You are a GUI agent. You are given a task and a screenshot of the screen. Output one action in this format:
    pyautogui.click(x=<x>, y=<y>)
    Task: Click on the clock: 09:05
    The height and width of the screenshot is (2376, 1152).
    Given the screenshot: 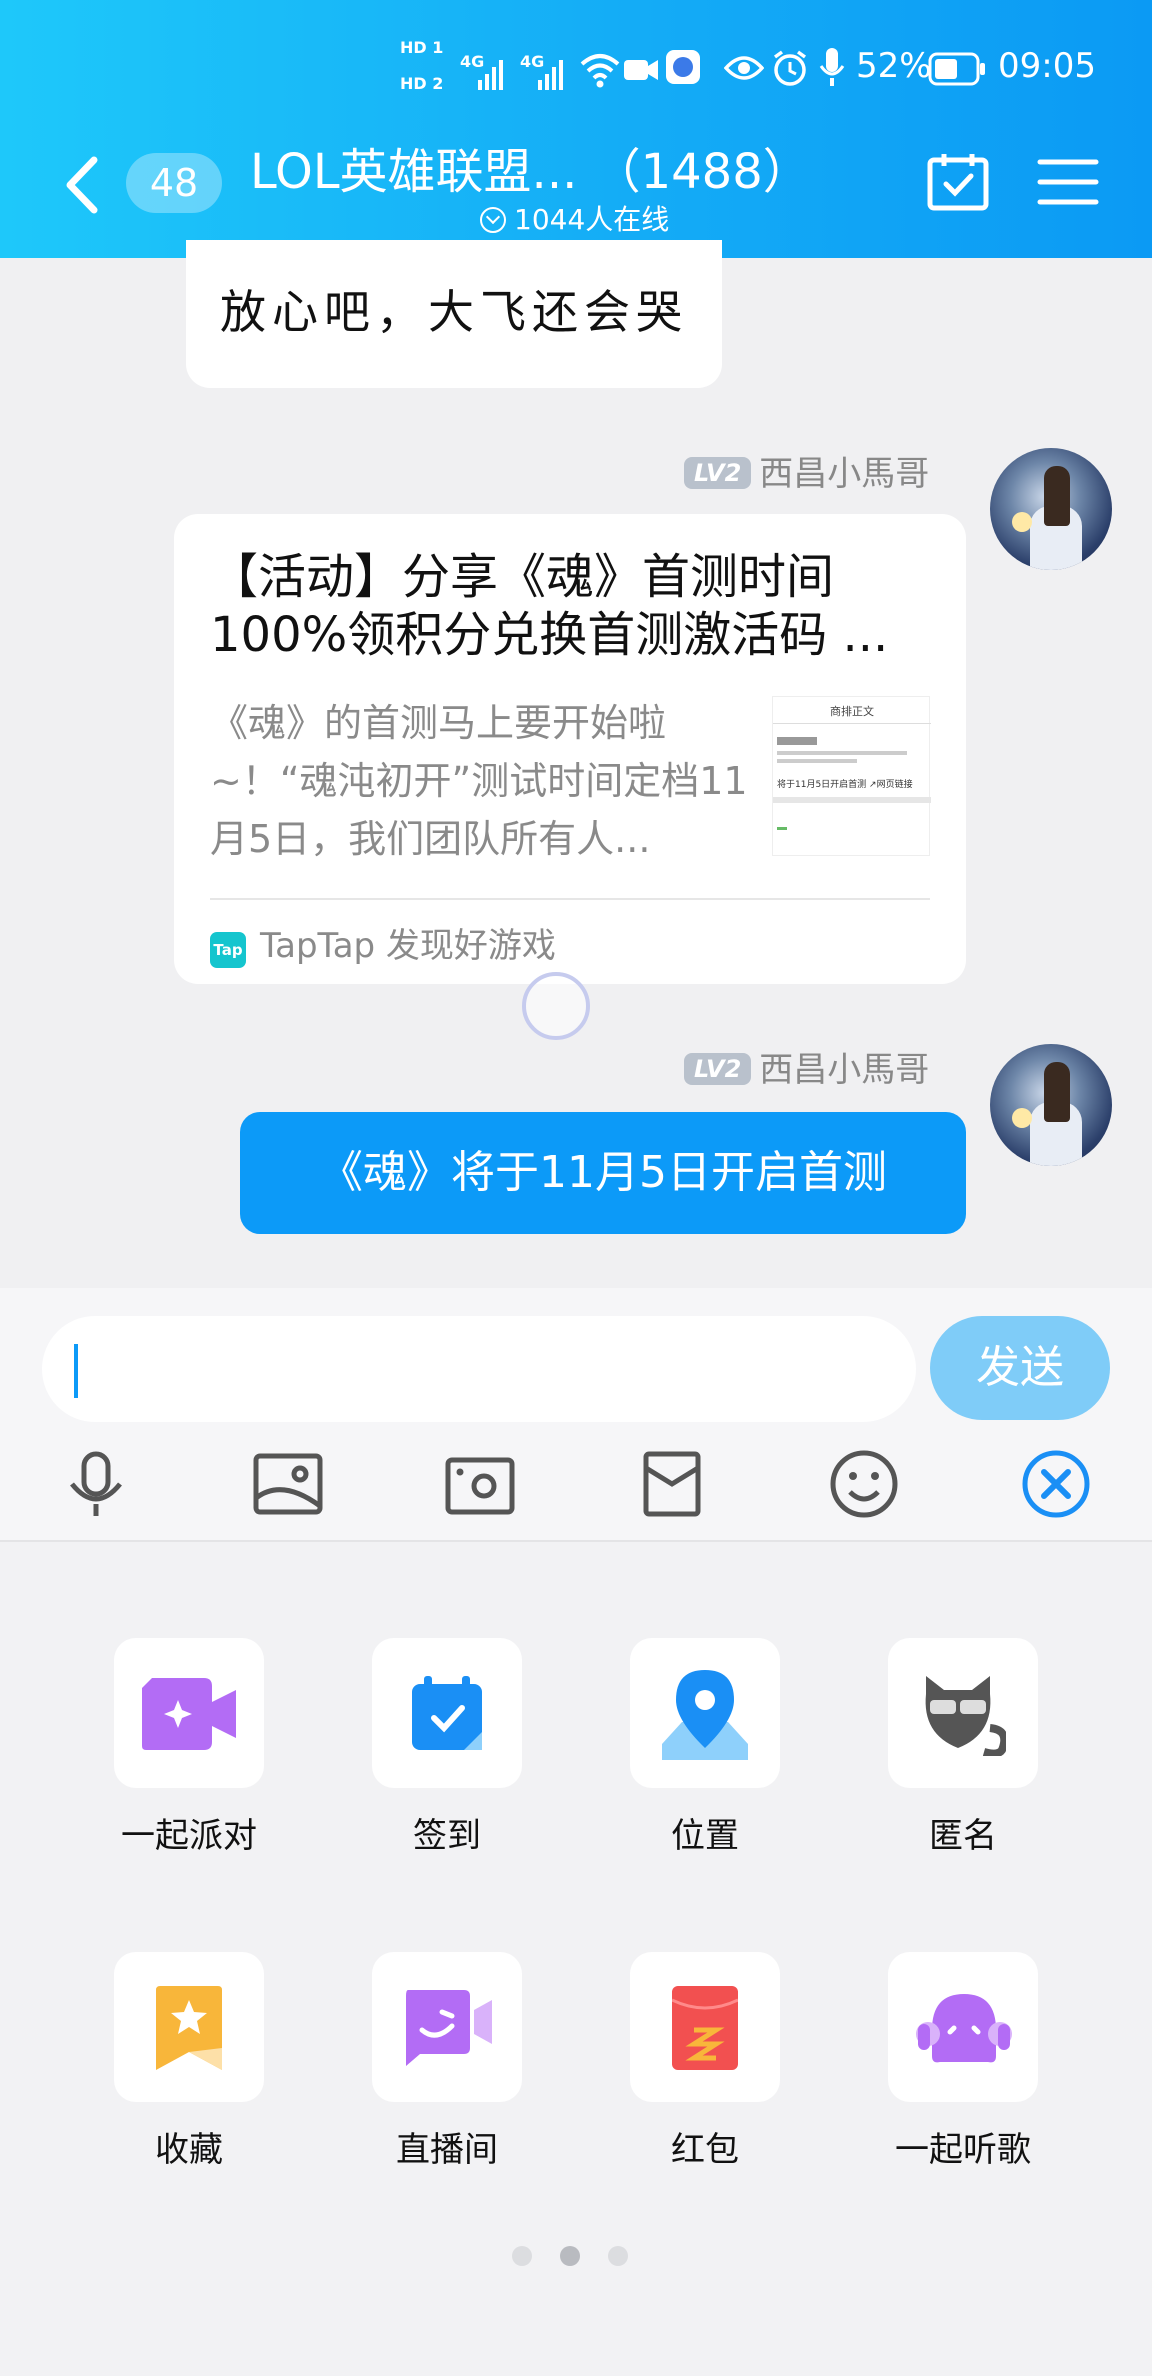 What is the action you would take?
    pyautogui.click(x=1047, y=66)
    